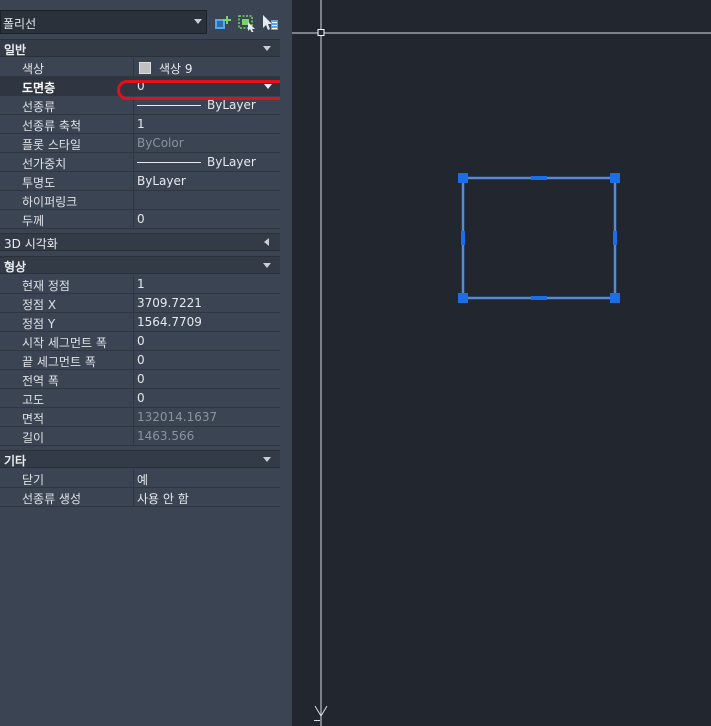 The width and height of the screenshot is (711, 726). What do you see at coordinates (39, 107) in the screenshot?
I see `property-label: 선종류` at bounding box center [39, 107].